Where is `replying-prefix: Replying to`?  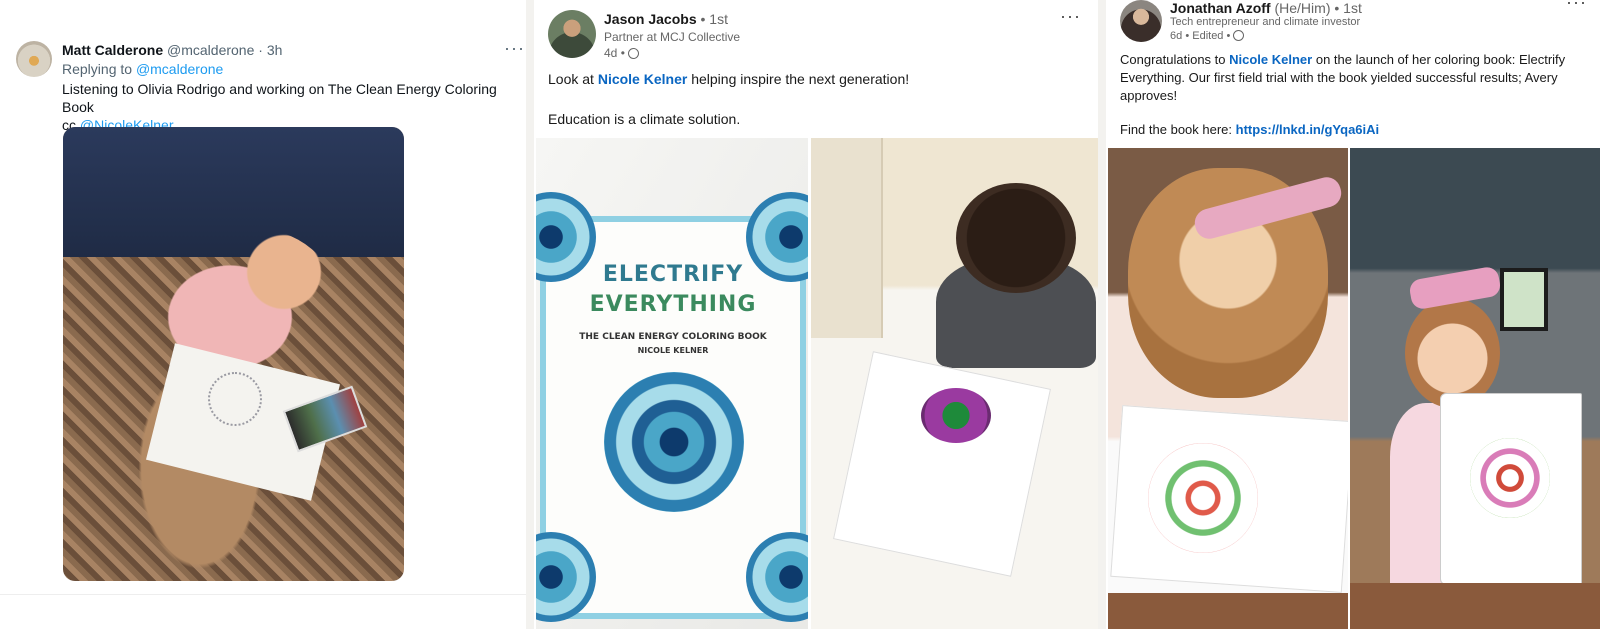
replying-prefix: Replying to is located at coordinates (97, 69).